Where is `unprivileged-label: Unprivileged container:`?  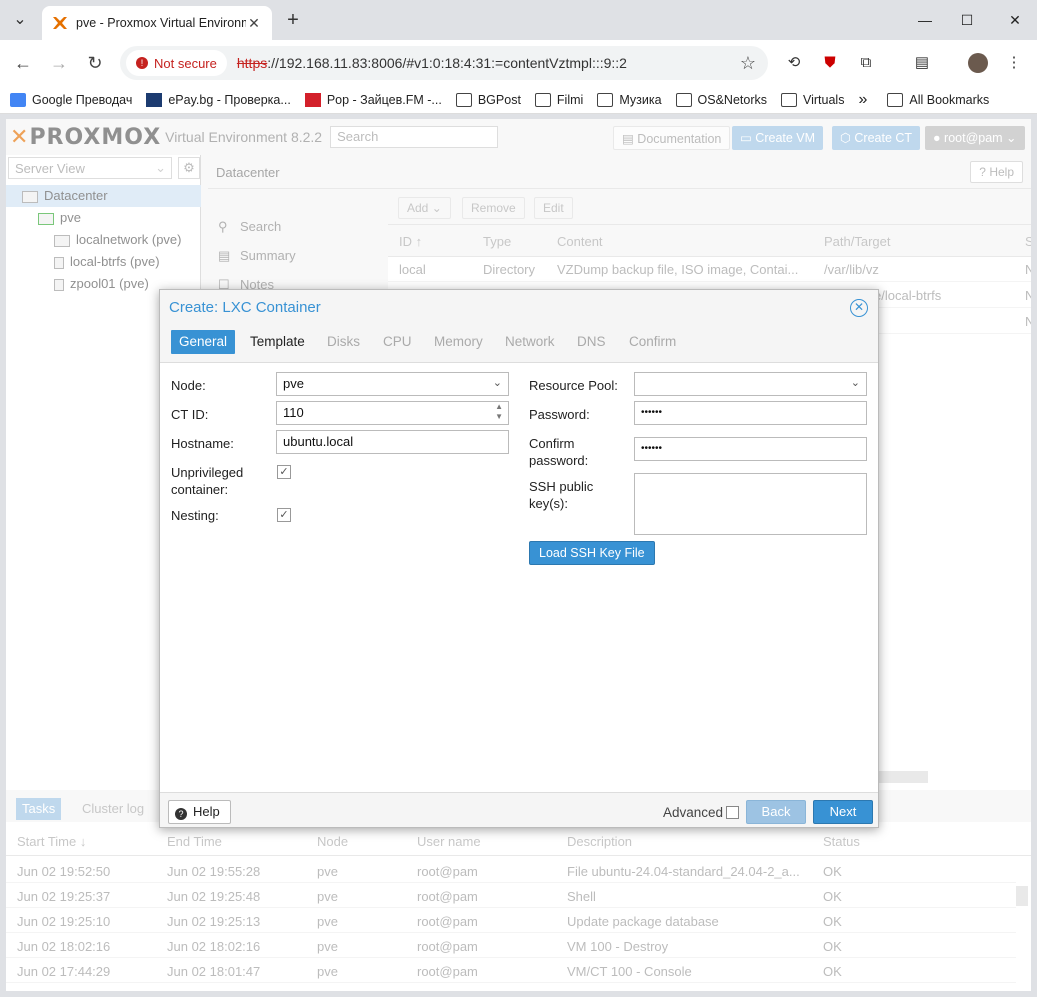
unprivileged-label: Unprivileged container: is located at coordinates (207, 481).